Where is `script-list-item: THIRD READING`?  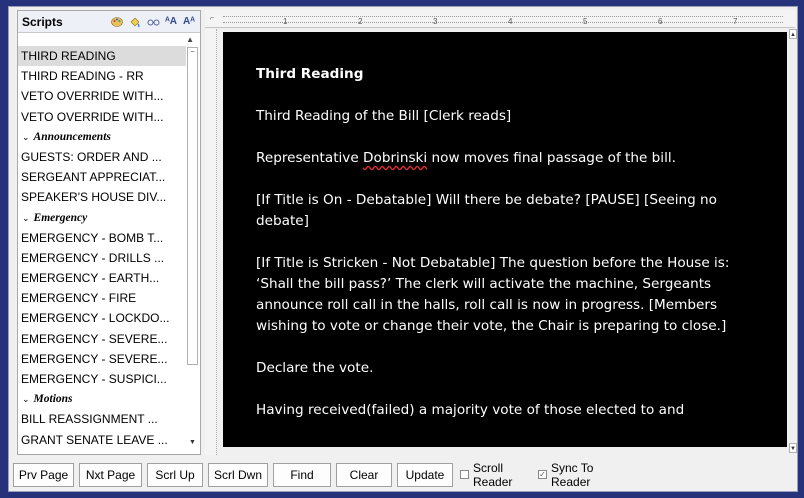 script-list-item: THIRD READING is located at coordinates (102, 56).